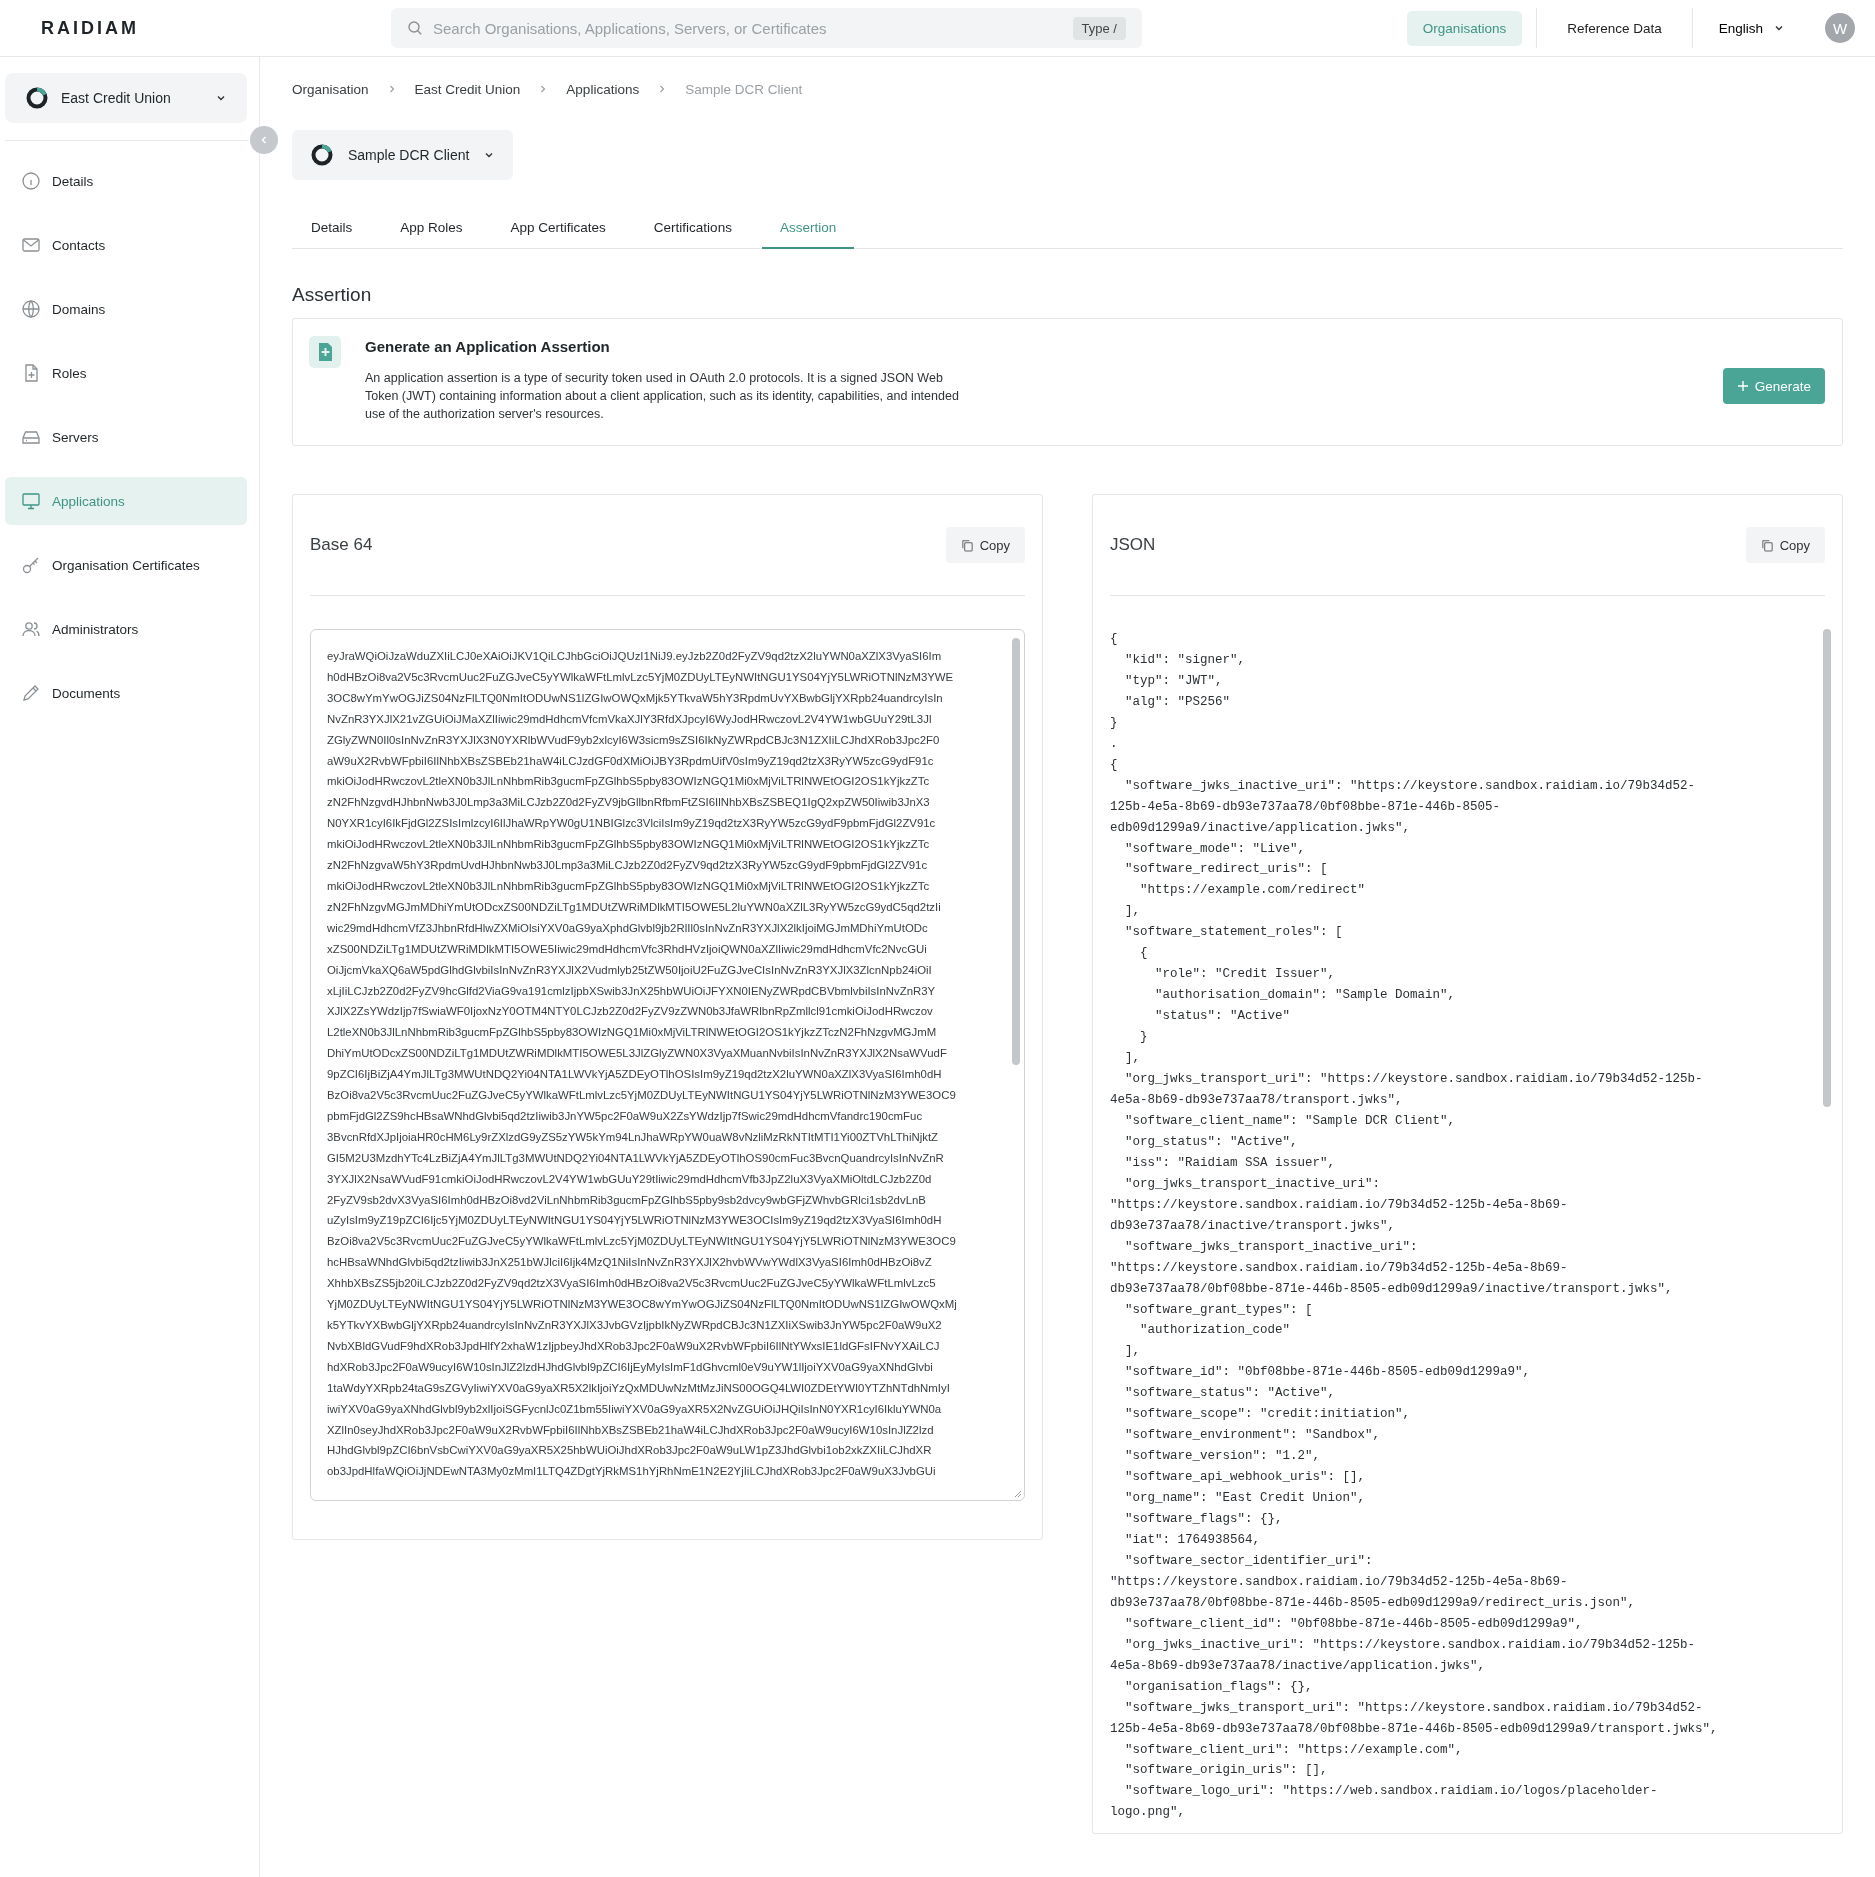 This screenshot has height=1877, width=1875. I want to click on code-line: "software_flags": {},, so click(1204, 1520).